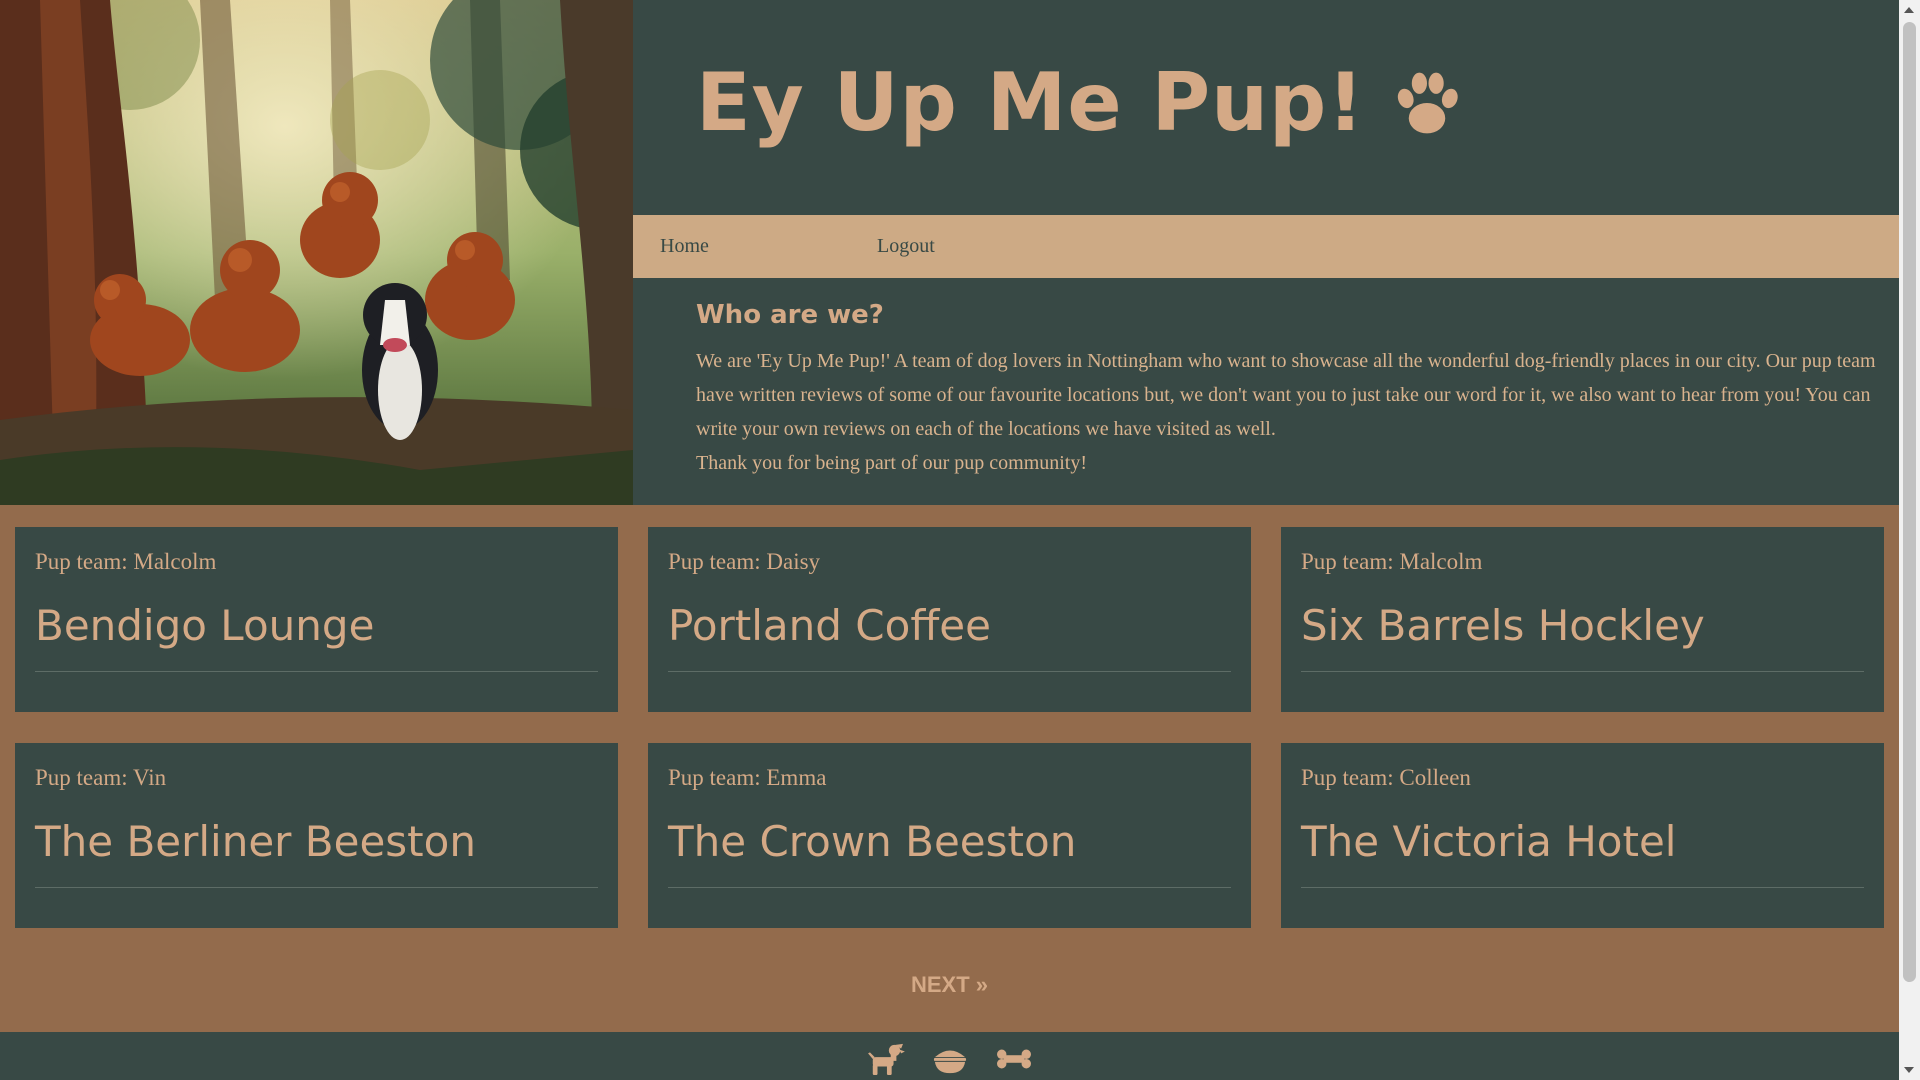 This screenshot has width=1920, height=1080. I want to click on review-card: Pup team: Daisy Portland Coffee, so click(949, 619).